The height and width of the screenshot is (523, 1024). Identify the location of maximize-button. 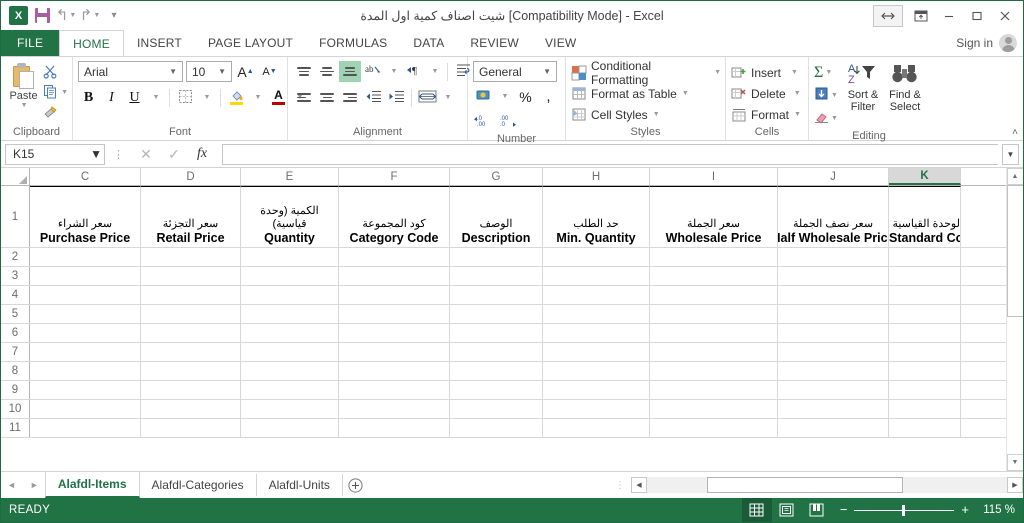
(977, 16).